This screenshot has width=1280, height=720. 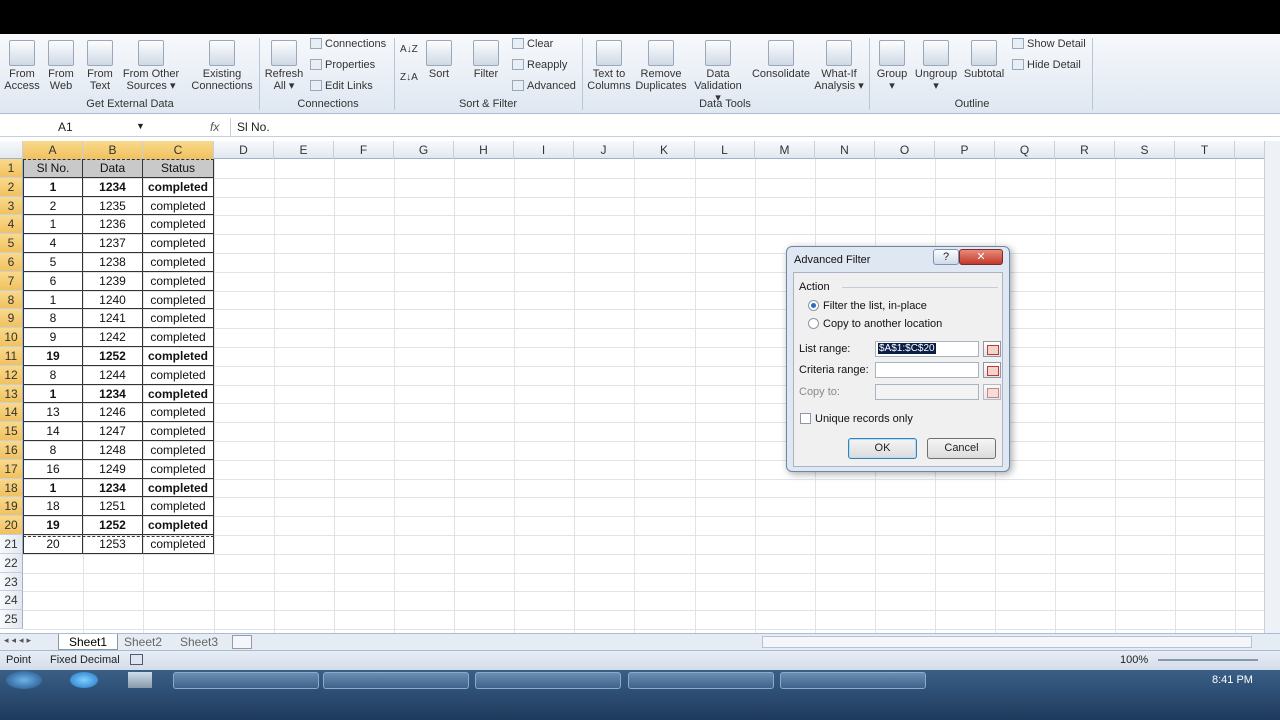 I want to click on cell-c3: completed, so click(x=178, y=206).